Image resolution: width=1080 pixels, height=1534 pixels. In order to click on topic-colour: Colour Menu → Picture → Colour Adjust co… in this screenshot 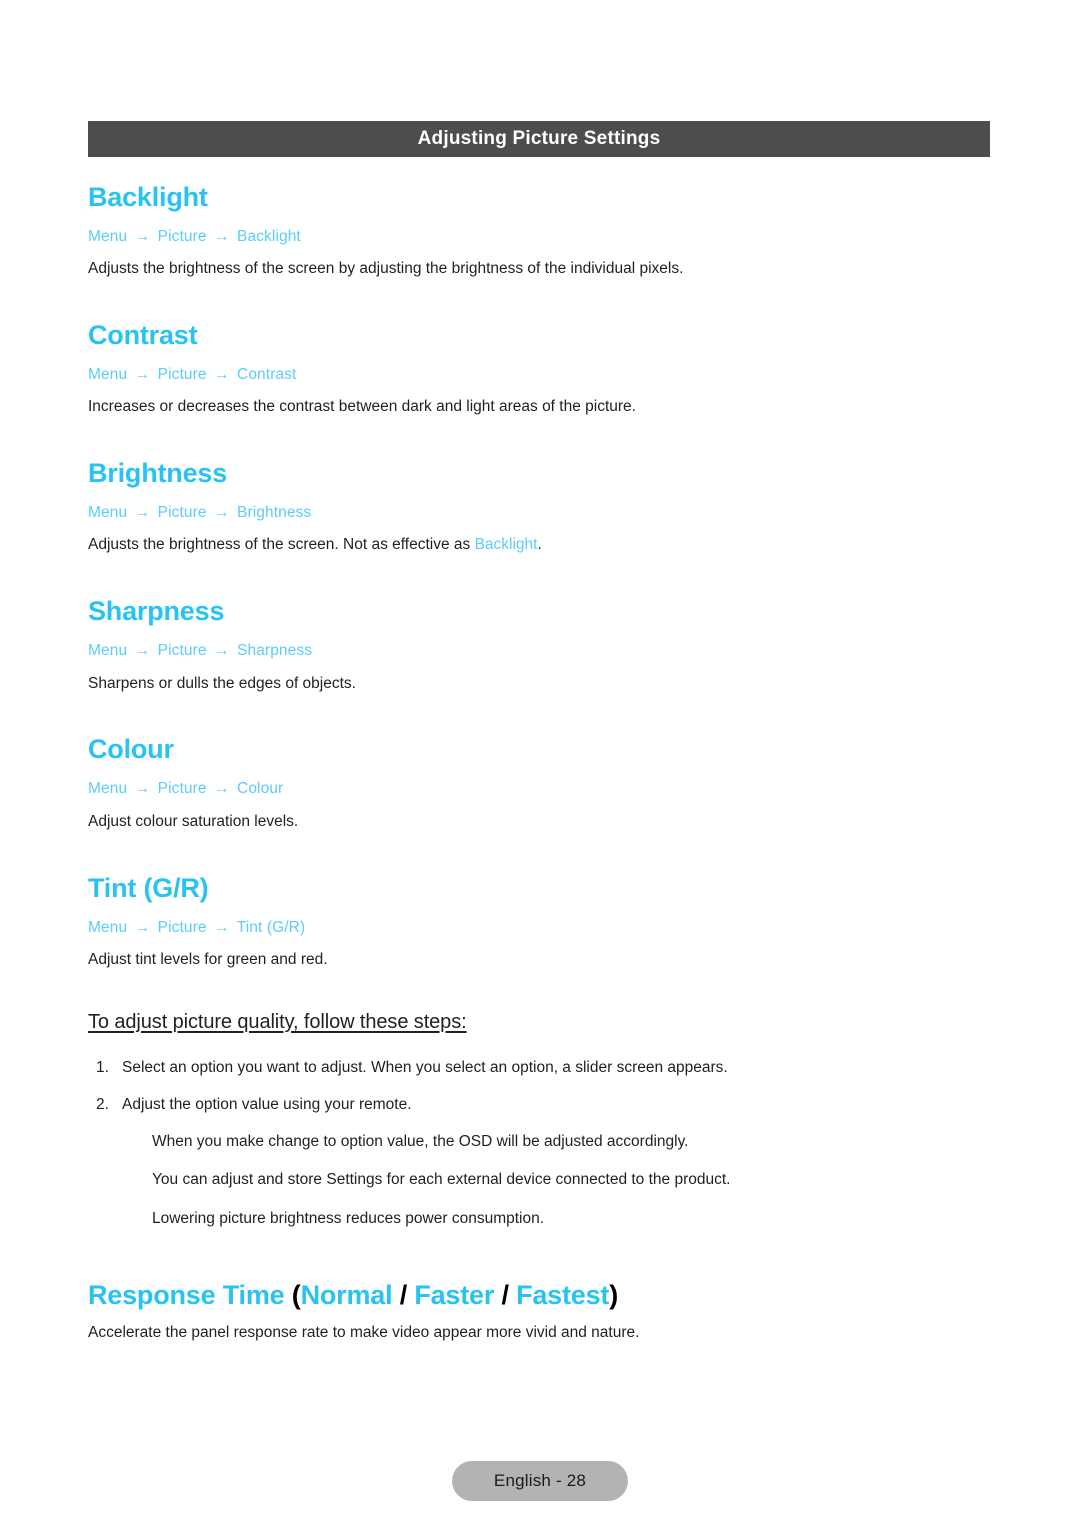, I will do `click(539, 783)`.